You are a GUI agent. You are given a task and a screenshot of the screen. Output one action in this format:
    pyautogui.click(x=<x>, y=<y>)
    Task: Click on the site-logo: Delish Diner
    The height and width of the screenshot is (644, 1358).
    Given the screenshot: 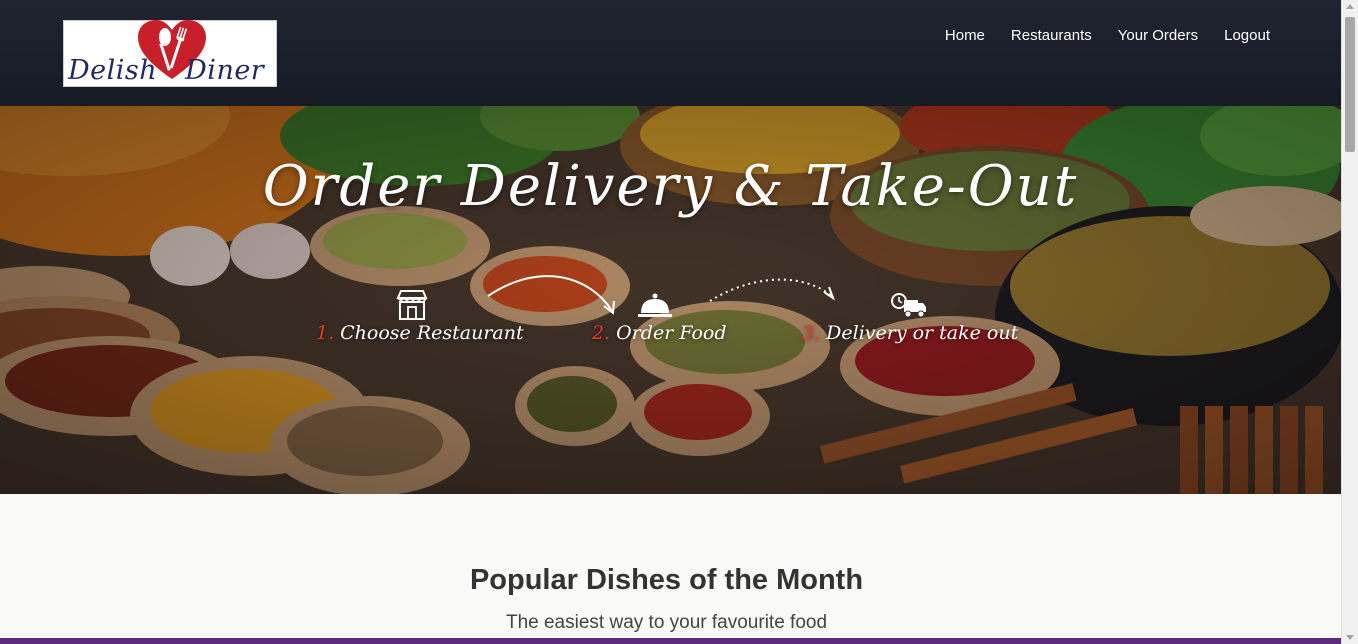 What is the action you would take?
    pyautogui.click(x=170, y=53)
    